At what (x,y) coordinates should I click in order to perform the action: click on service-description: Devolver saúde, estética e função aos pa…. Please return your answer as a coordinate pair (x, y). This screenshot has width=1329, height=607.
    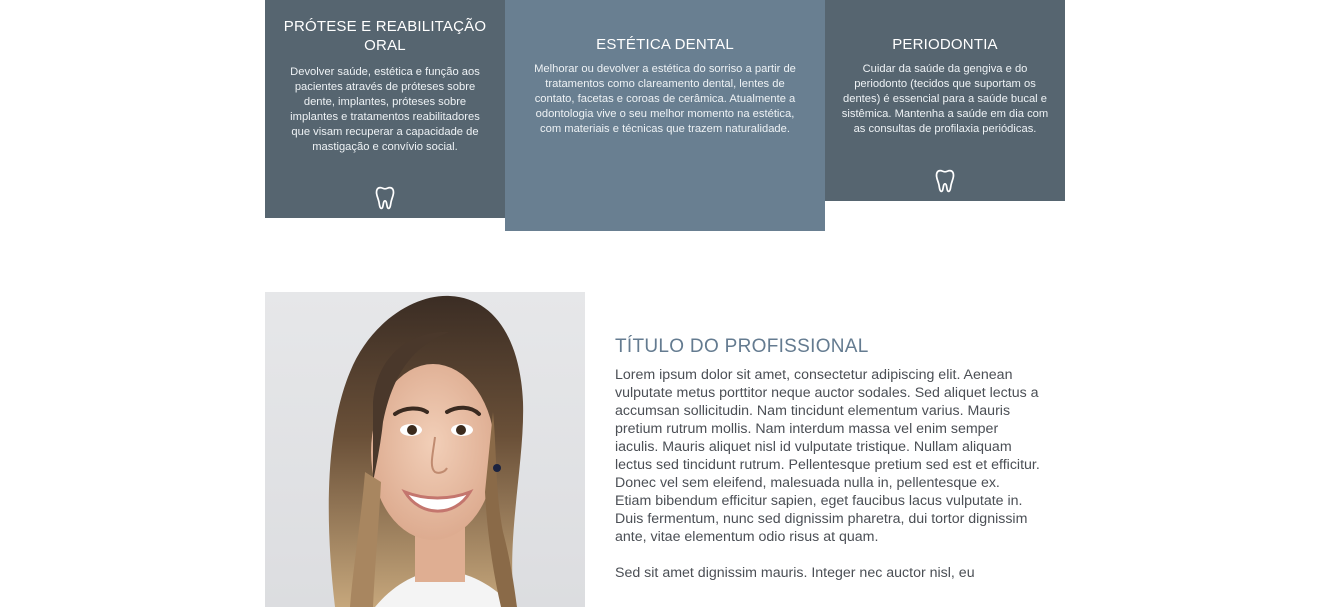
    Looking at the image, I should click on (385, 109).